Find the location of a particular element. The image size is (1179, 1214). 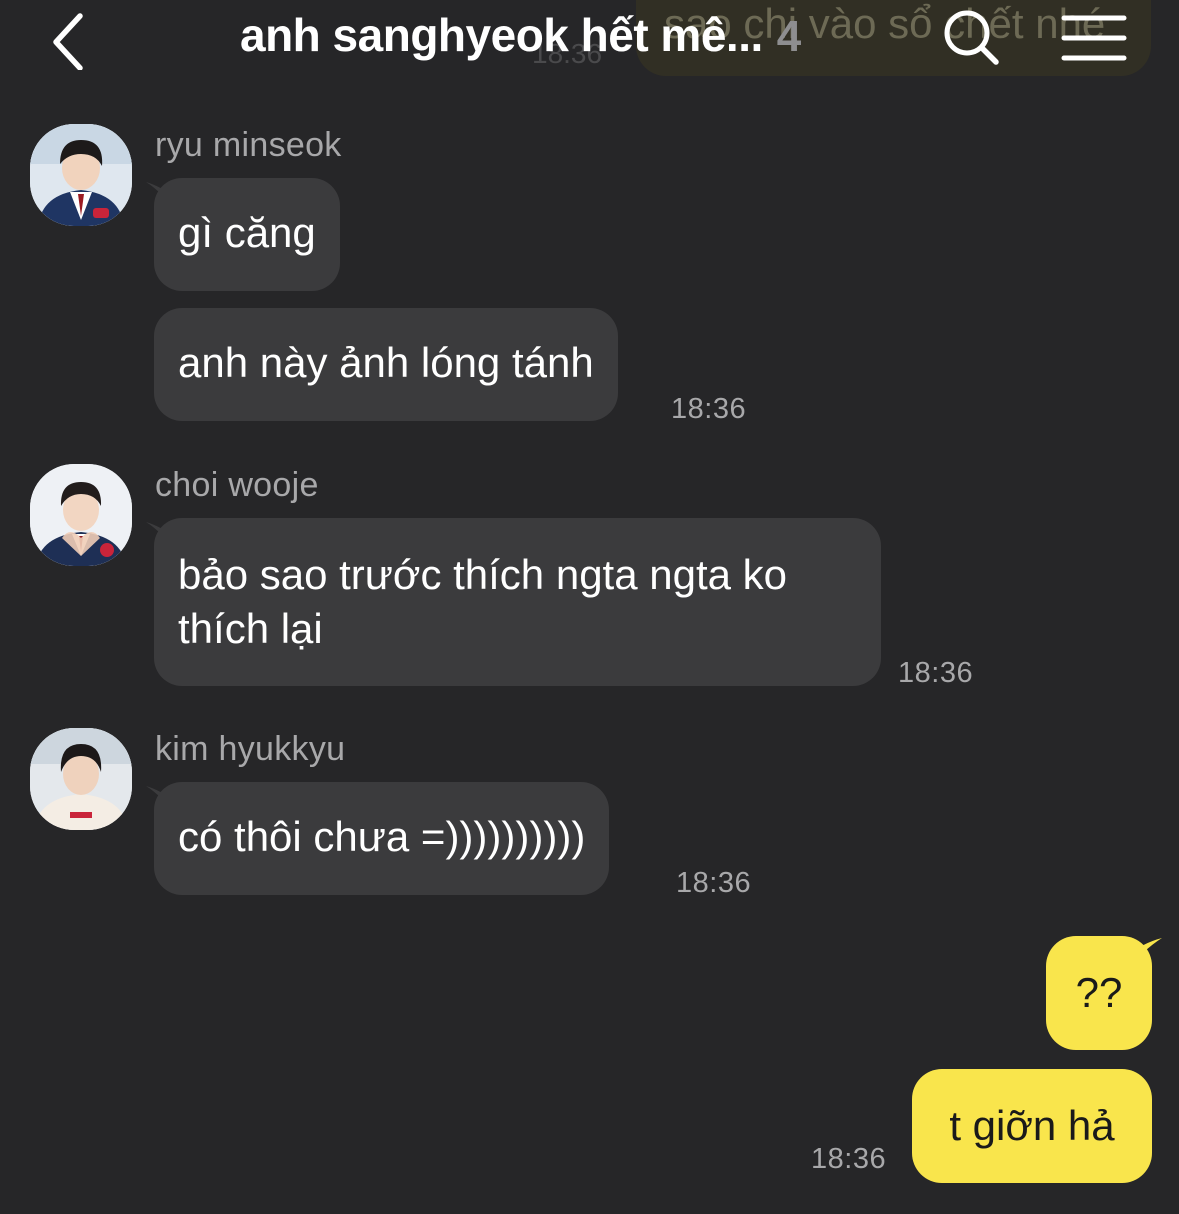

sender-name: kim hyukkyu is located at coordinates (250, 749).